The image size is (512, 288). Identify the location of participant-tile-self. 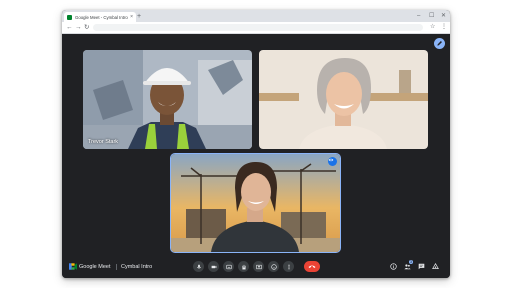
(255, 203).